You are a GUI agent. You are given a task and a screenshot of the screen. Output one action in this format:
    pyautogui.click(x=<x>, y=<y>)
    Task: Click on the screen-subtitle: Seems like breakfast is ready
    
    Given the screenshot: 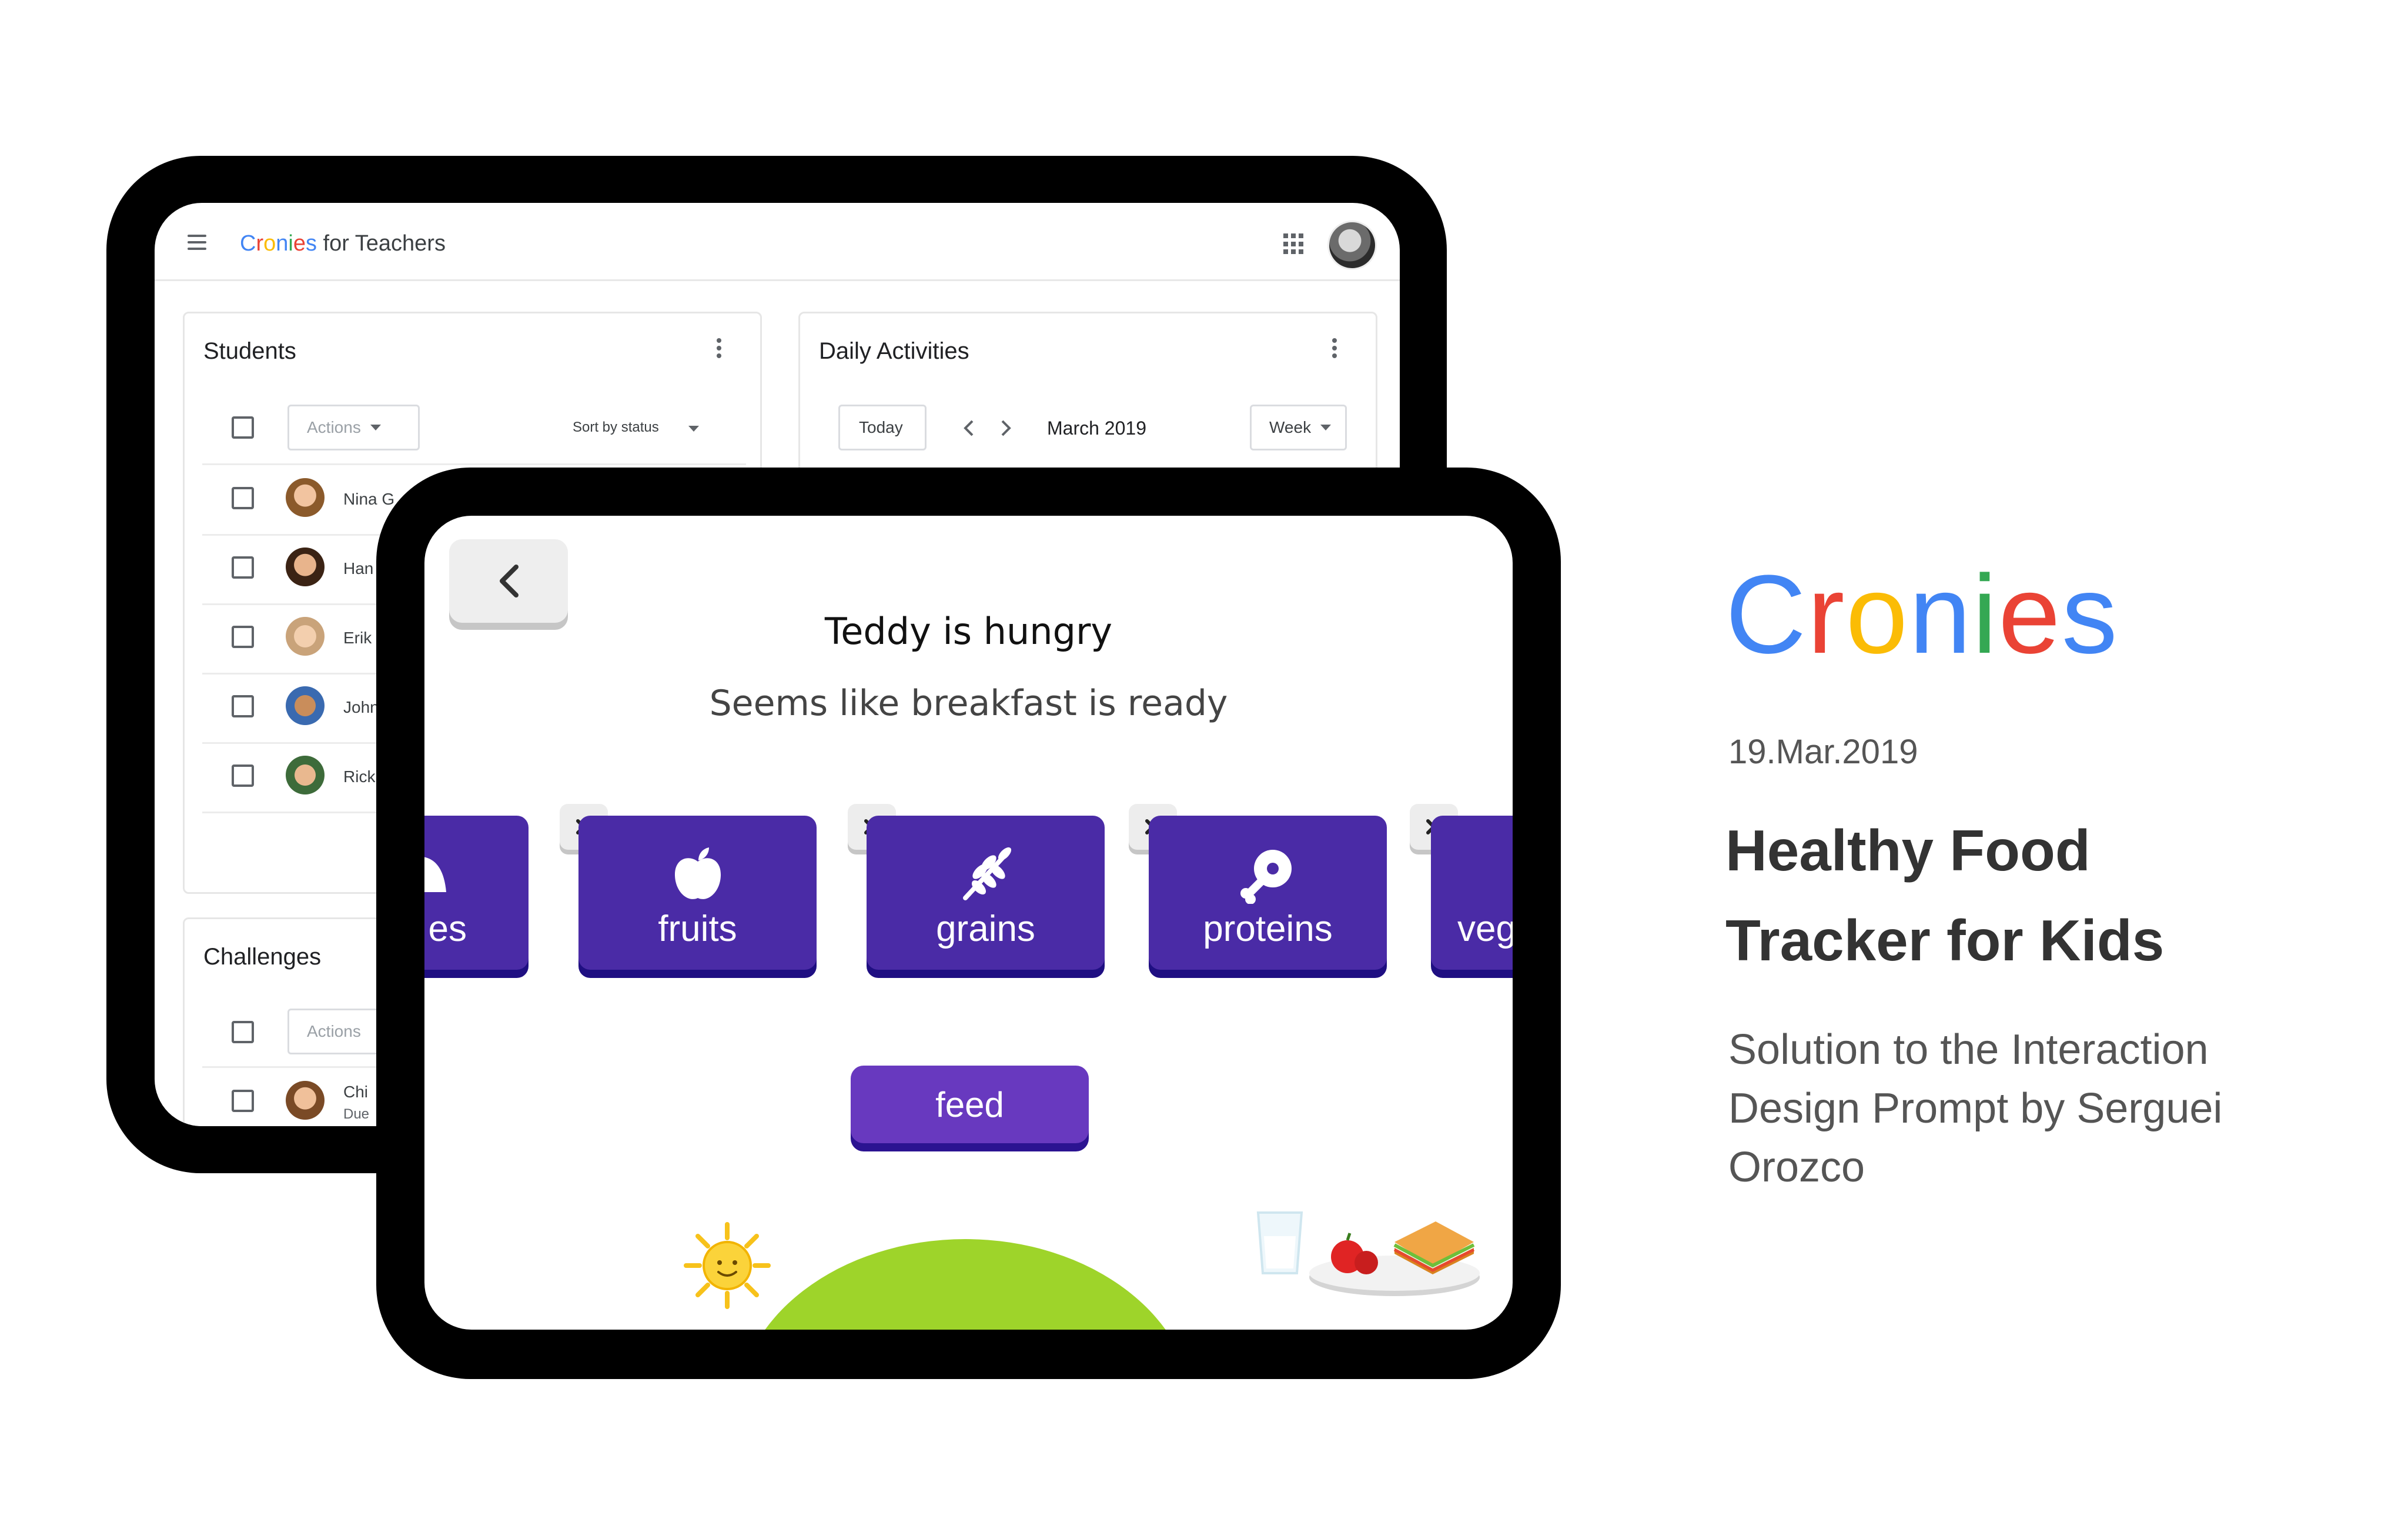 What is the action you would take?
    pyautogui.click(x=969, y=703)
    